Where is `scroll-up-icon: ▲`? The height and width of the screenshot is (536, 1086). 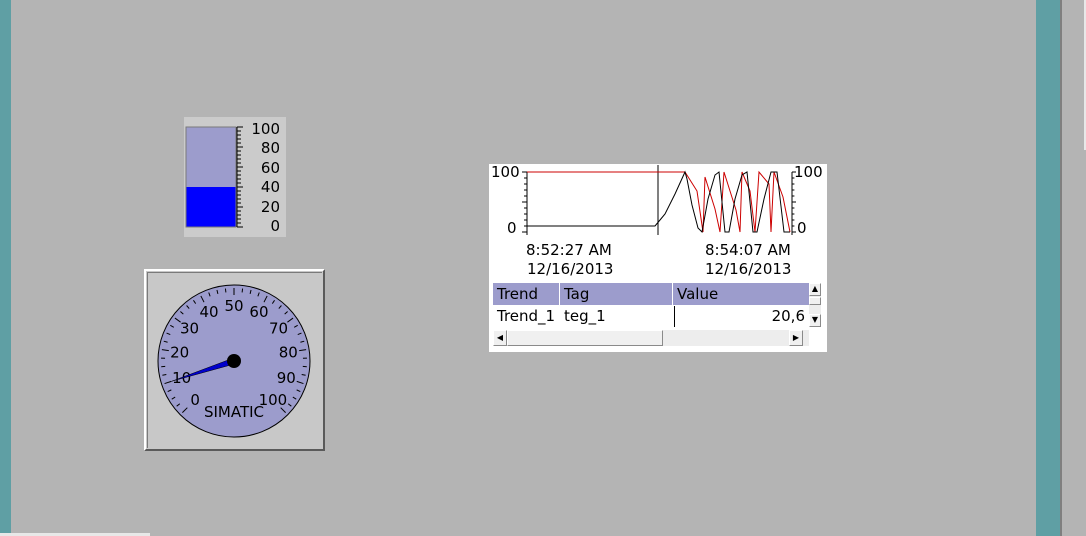
scroll-up-icon: ▲ is located at coordinates (815, 289).